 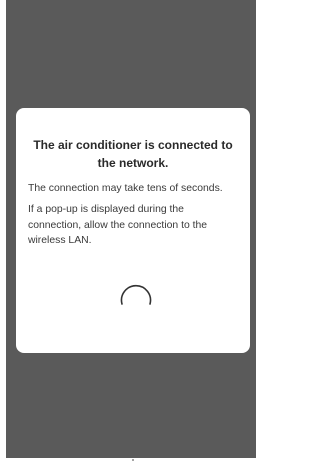 I want to click on loading-spinner-icon, so click(x=136, y=295).